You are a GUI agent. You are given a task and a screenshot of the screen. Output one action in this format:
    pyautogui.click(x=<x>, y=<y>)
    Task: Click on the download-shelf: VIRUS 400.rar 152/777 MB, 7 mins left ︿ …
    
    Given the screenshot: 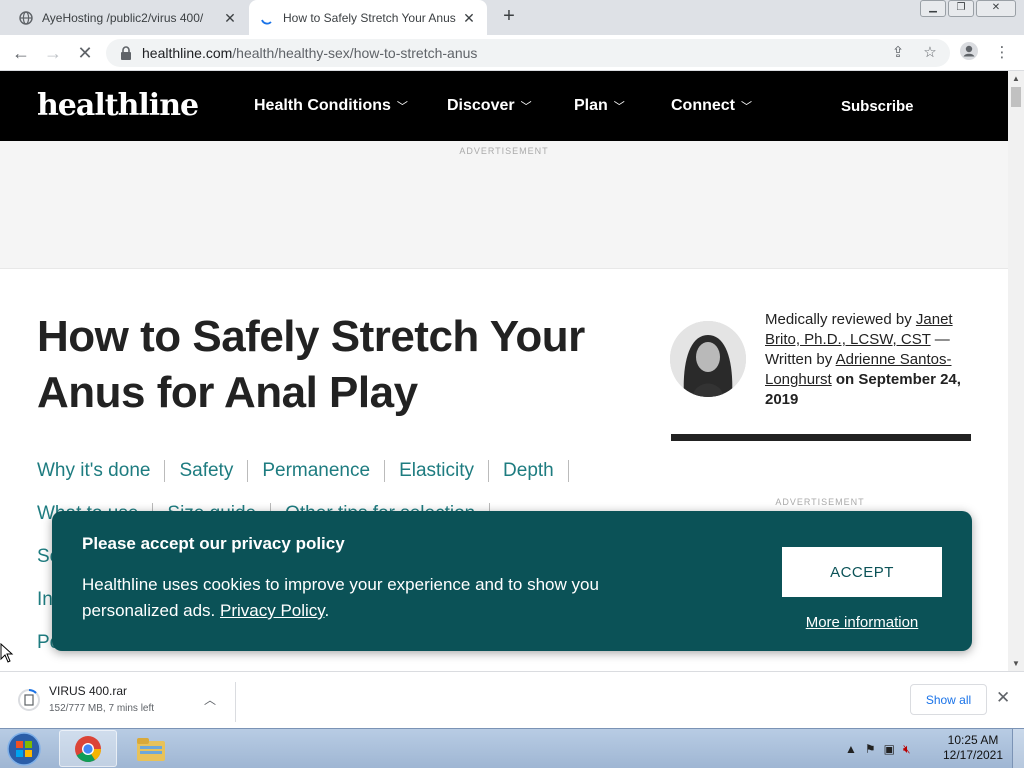 What is the action you would take?
    pyautogui.click(x=512, y=699)
    